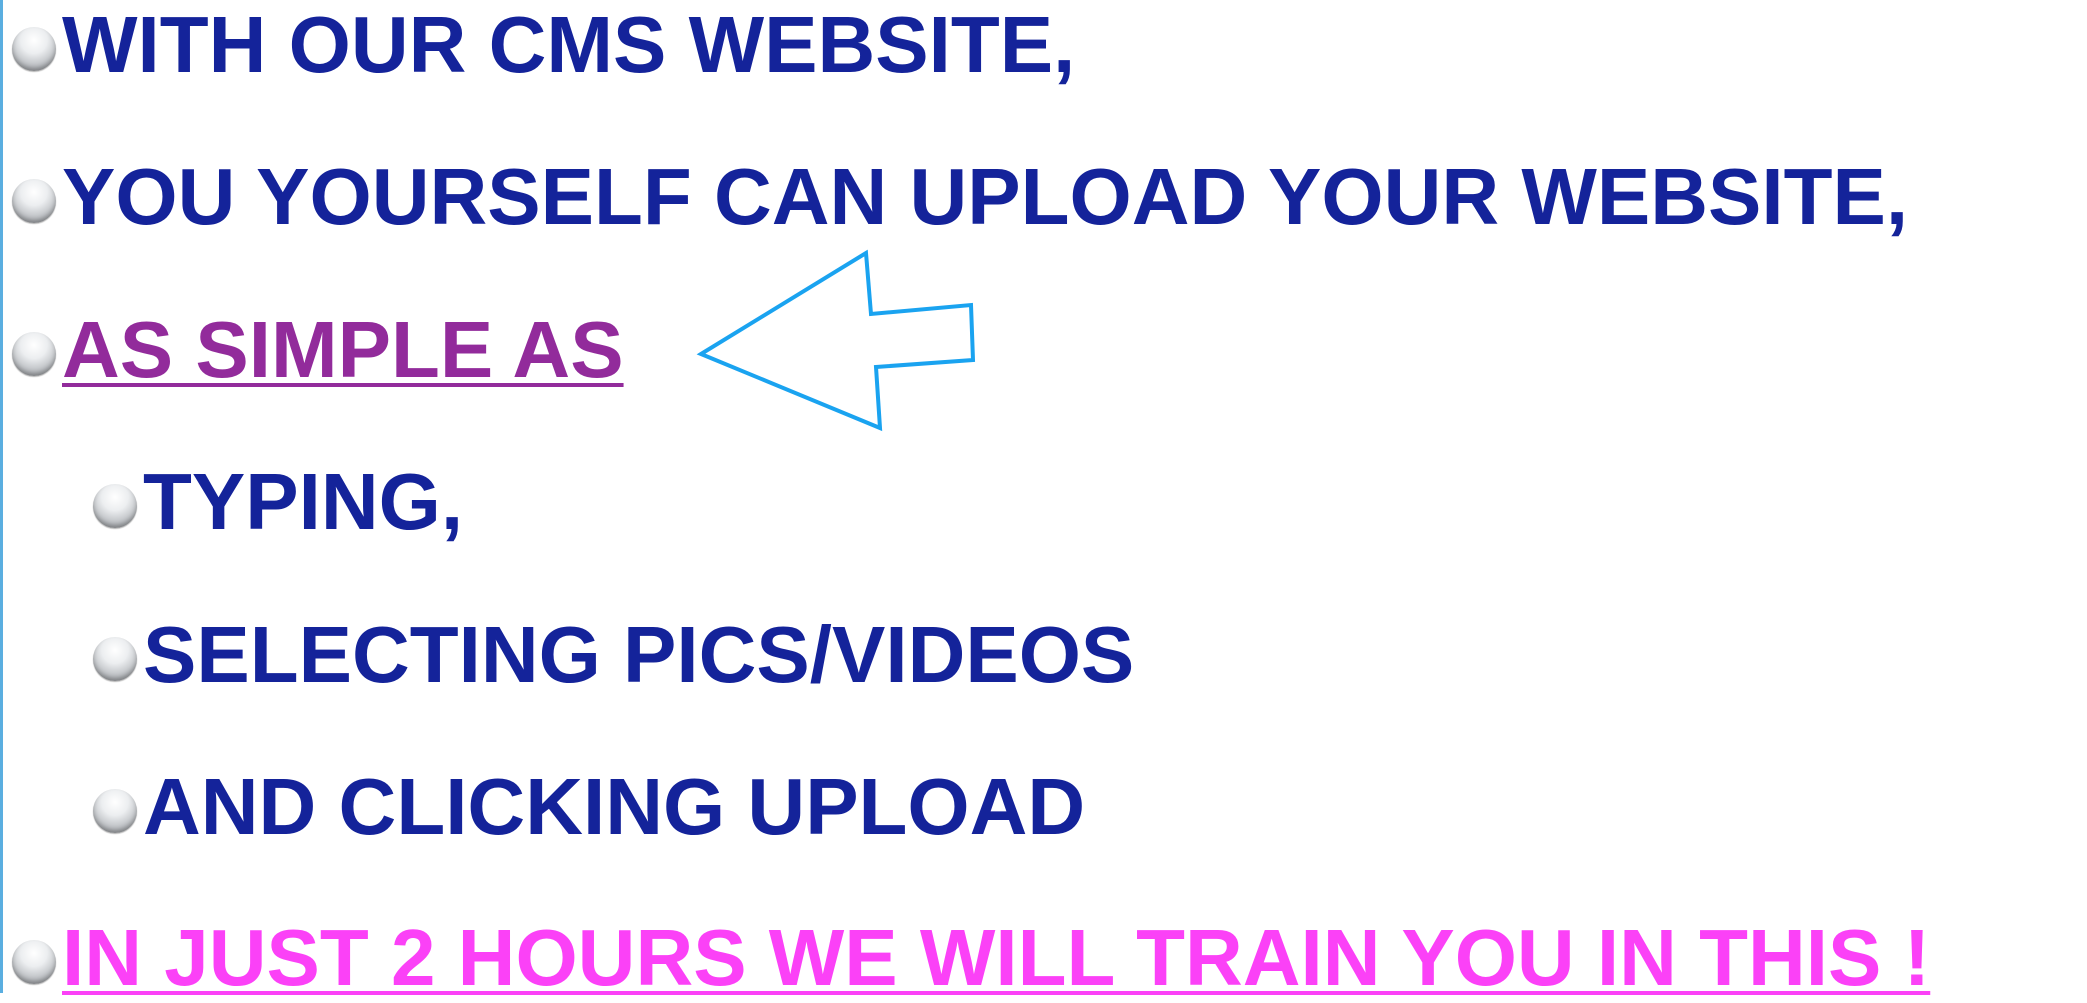 This screenshot has width=2087, height=1003. I want to click on left-arrow-outline-icon, so click(836, 340).